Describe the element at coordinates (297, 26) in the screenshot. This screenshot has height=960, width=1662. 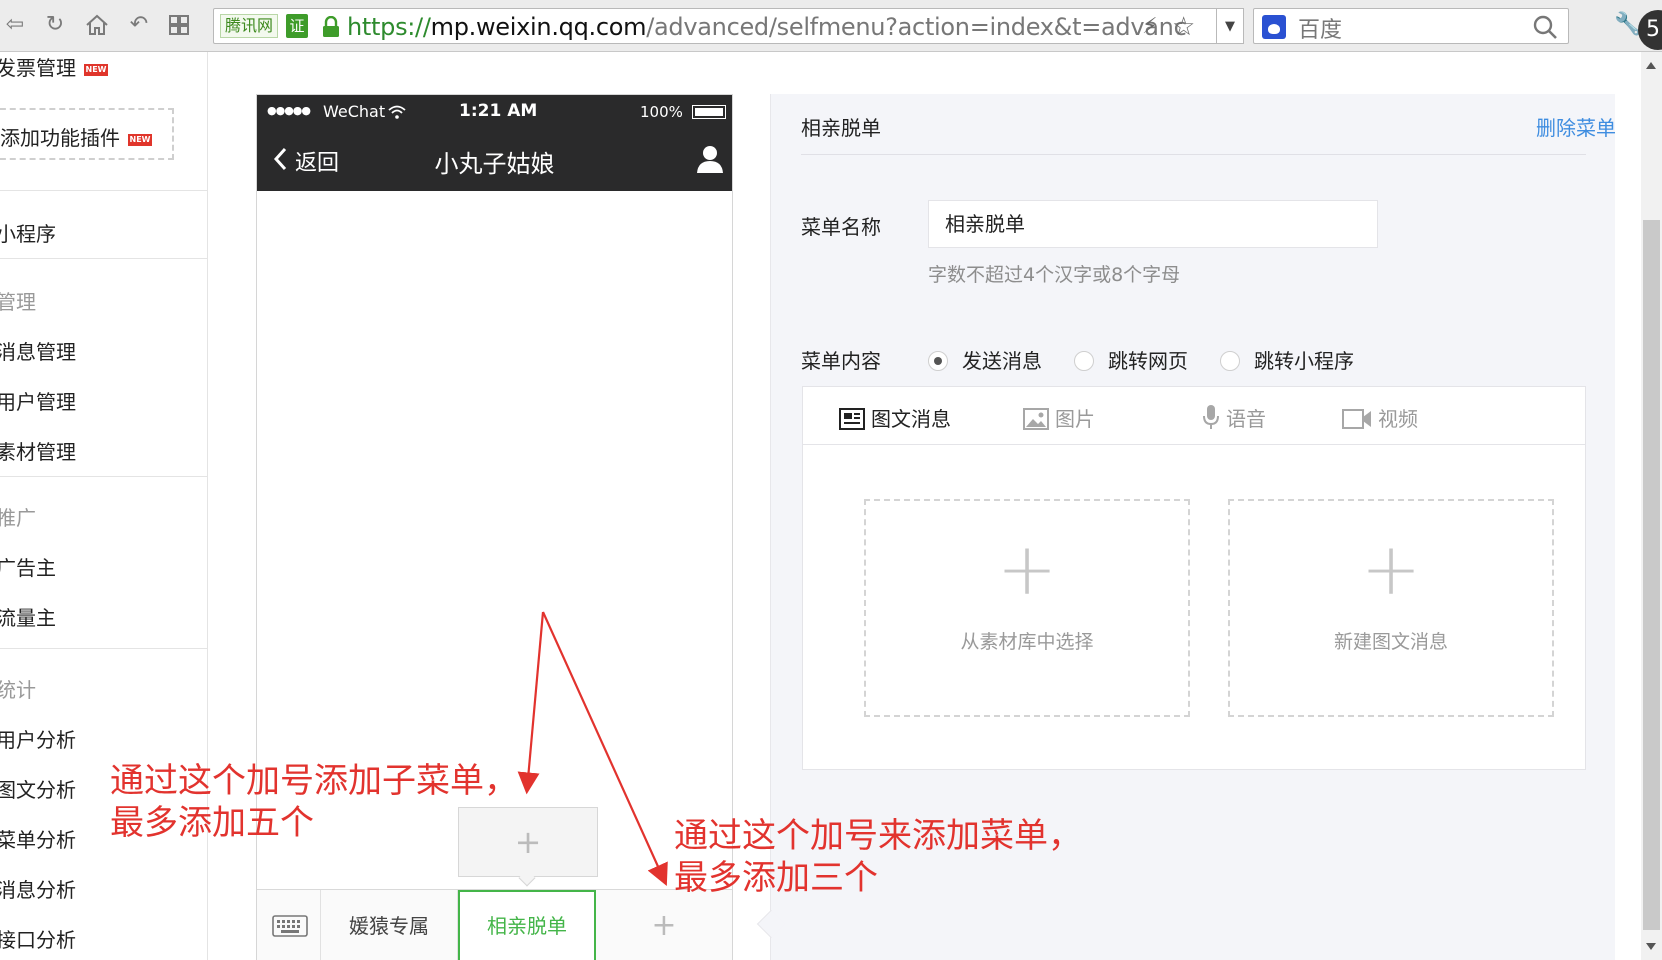
I see `certificate-badge: 证` at that location.